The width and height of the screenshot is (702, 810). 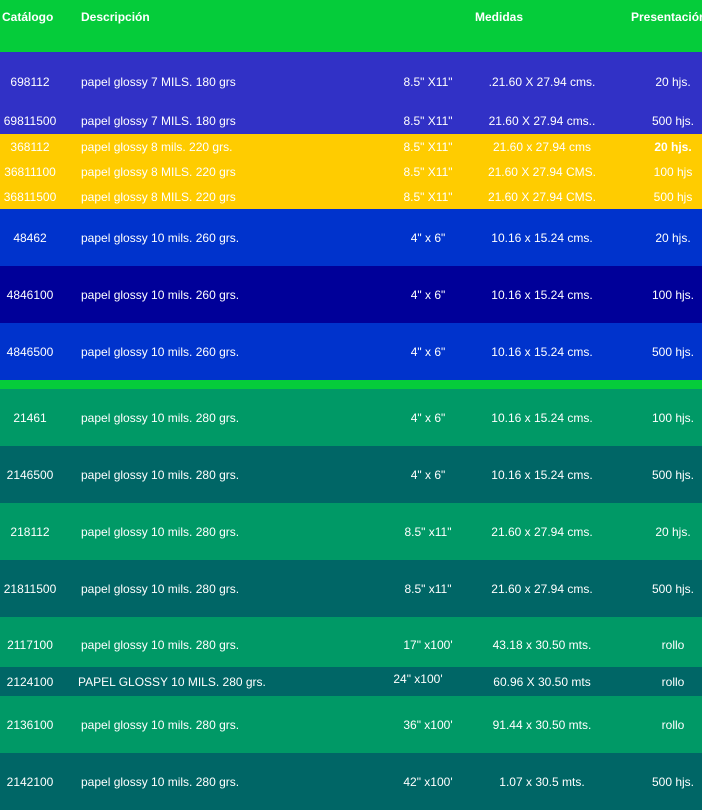 What do you see at coordinates (542, 121) in the screenshot?
I see `measures-cell: 21.60 X 27.94 cms..` at bounding box center [542, 121].